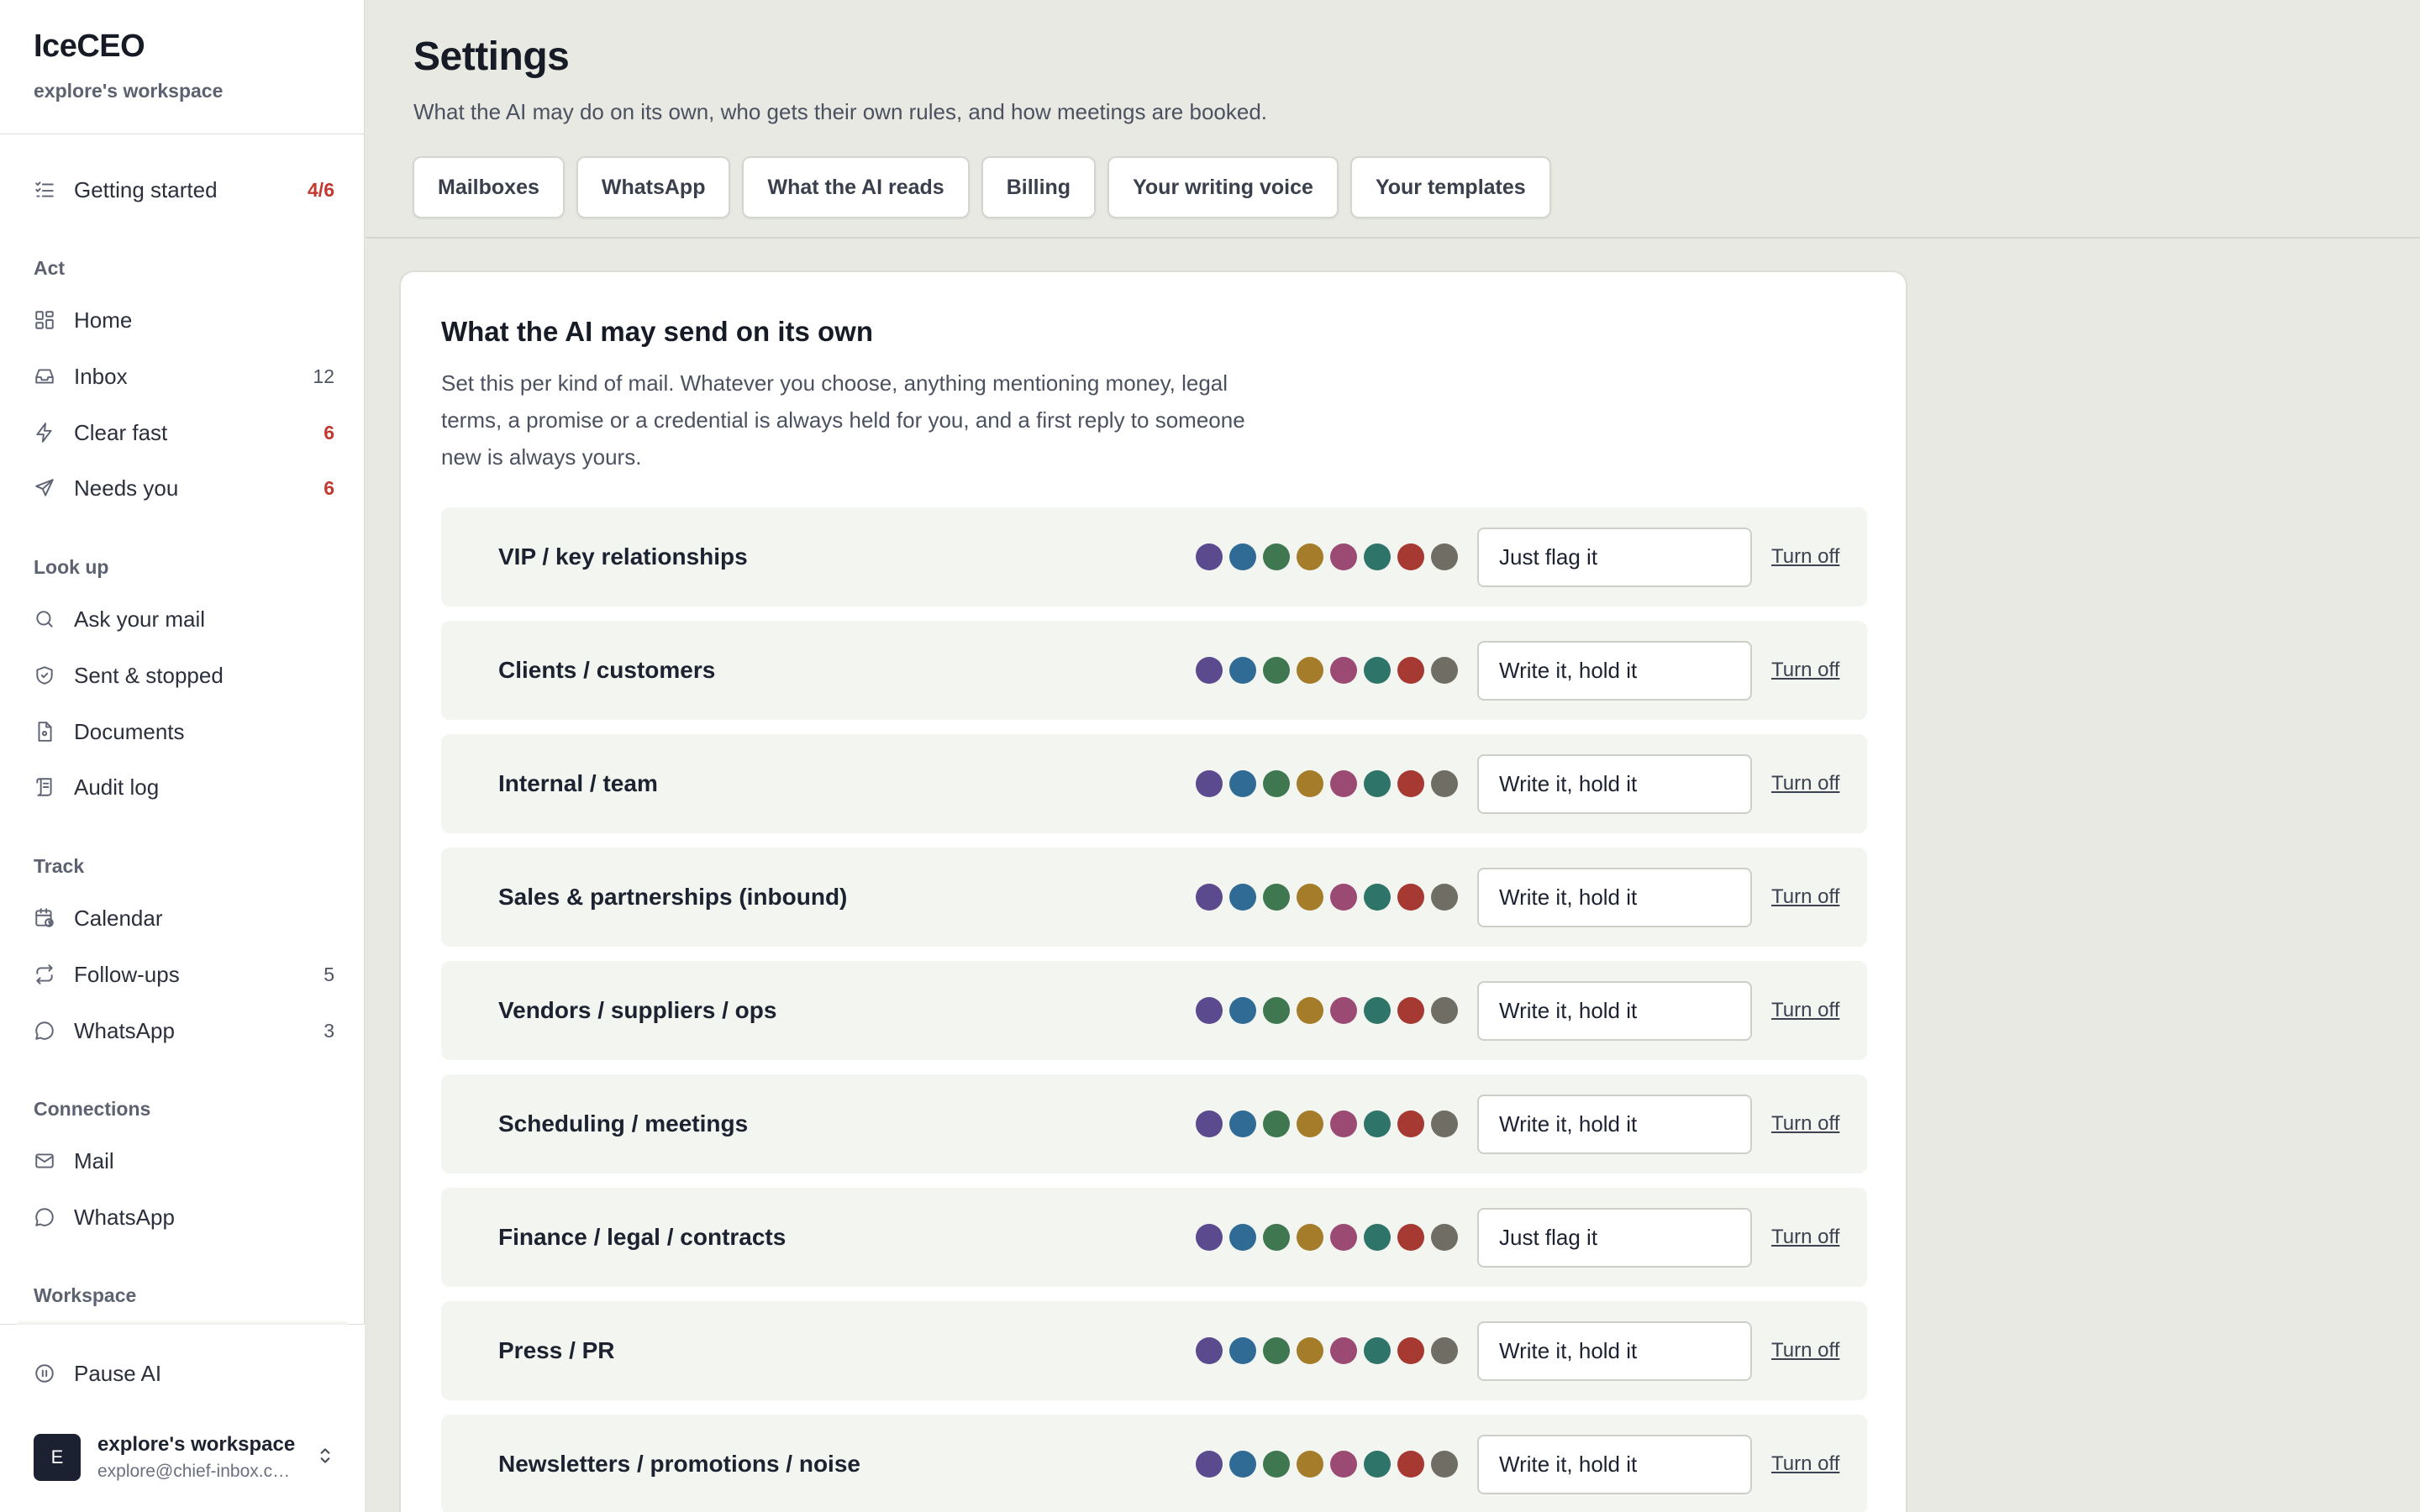 The image size is (2420, 1512). What do you see at coordinates (856, 187) in the screenshot?
I see `tab-what-the-ai-reads: What the AI reads` at bounding box center [856, 187].